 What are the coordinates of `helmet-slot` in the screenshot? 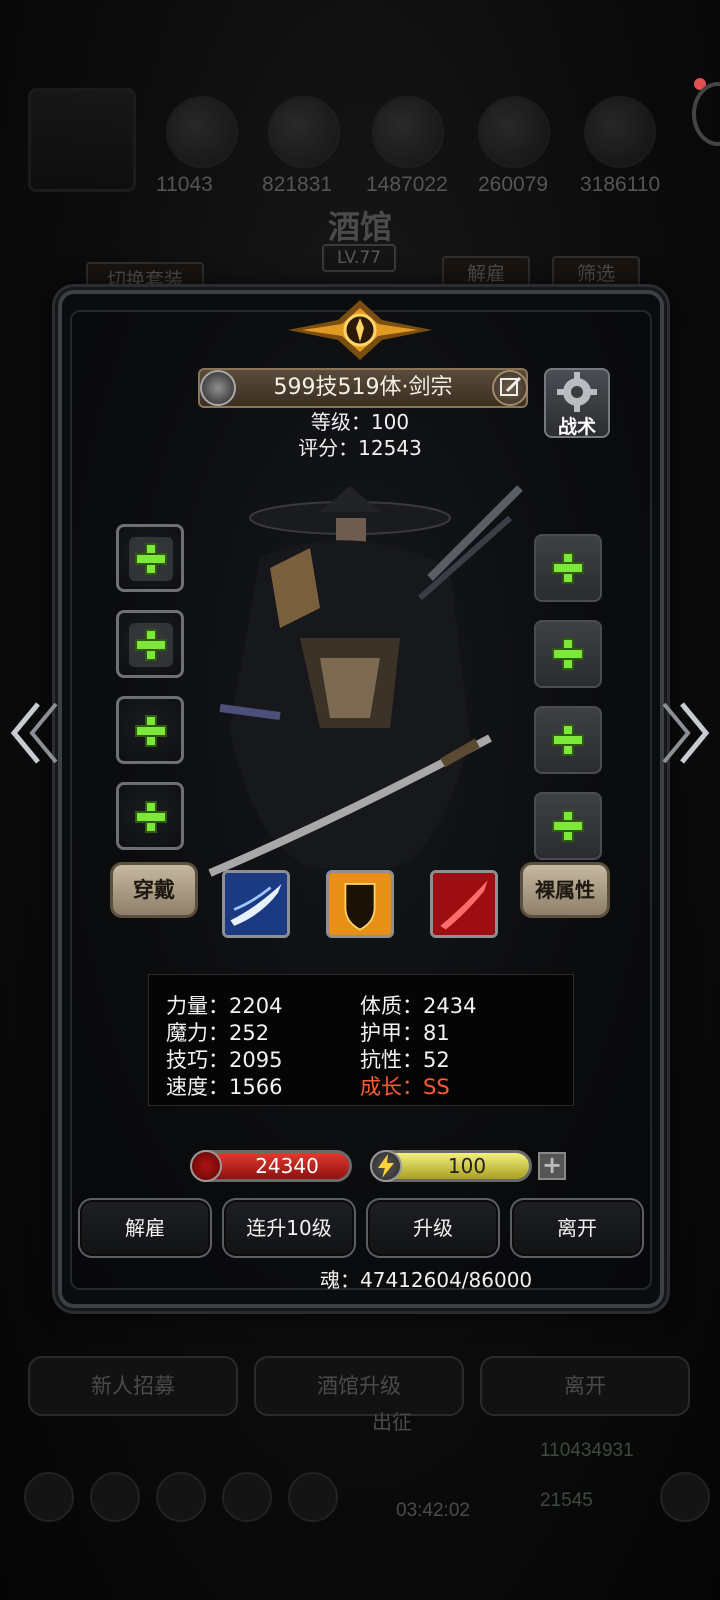 It's located at (568, 568).